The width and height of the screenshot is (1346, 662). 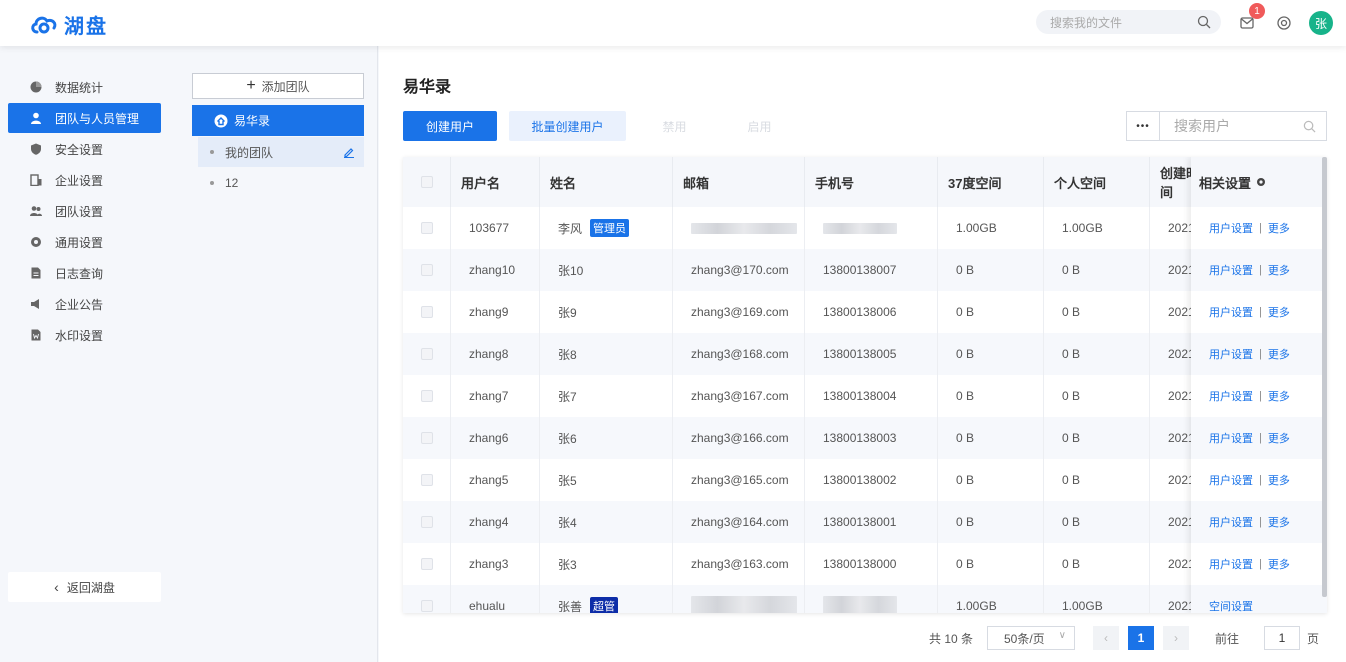 What do you see at coordinates (1324, 377) in the screenshot?
I see `table-scrollbar` at bounding box center [1324, 377].